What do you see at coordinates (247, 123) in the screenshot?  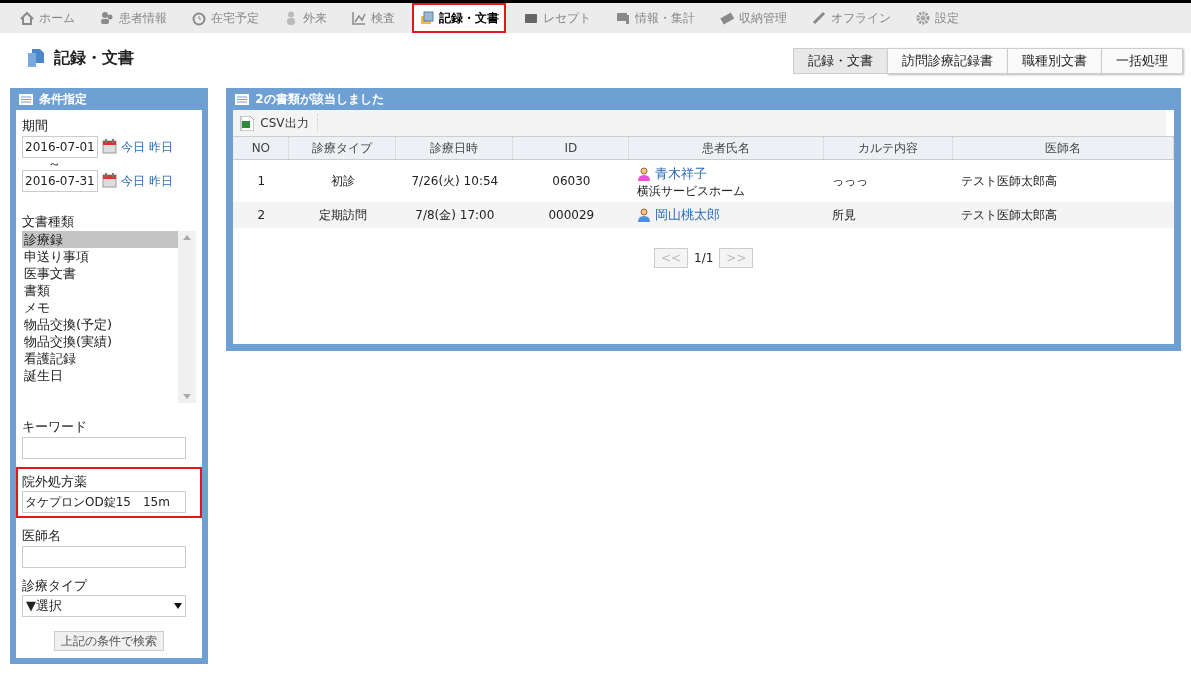 I see `spreadsheet-icon` at bounding box center [247, 123].